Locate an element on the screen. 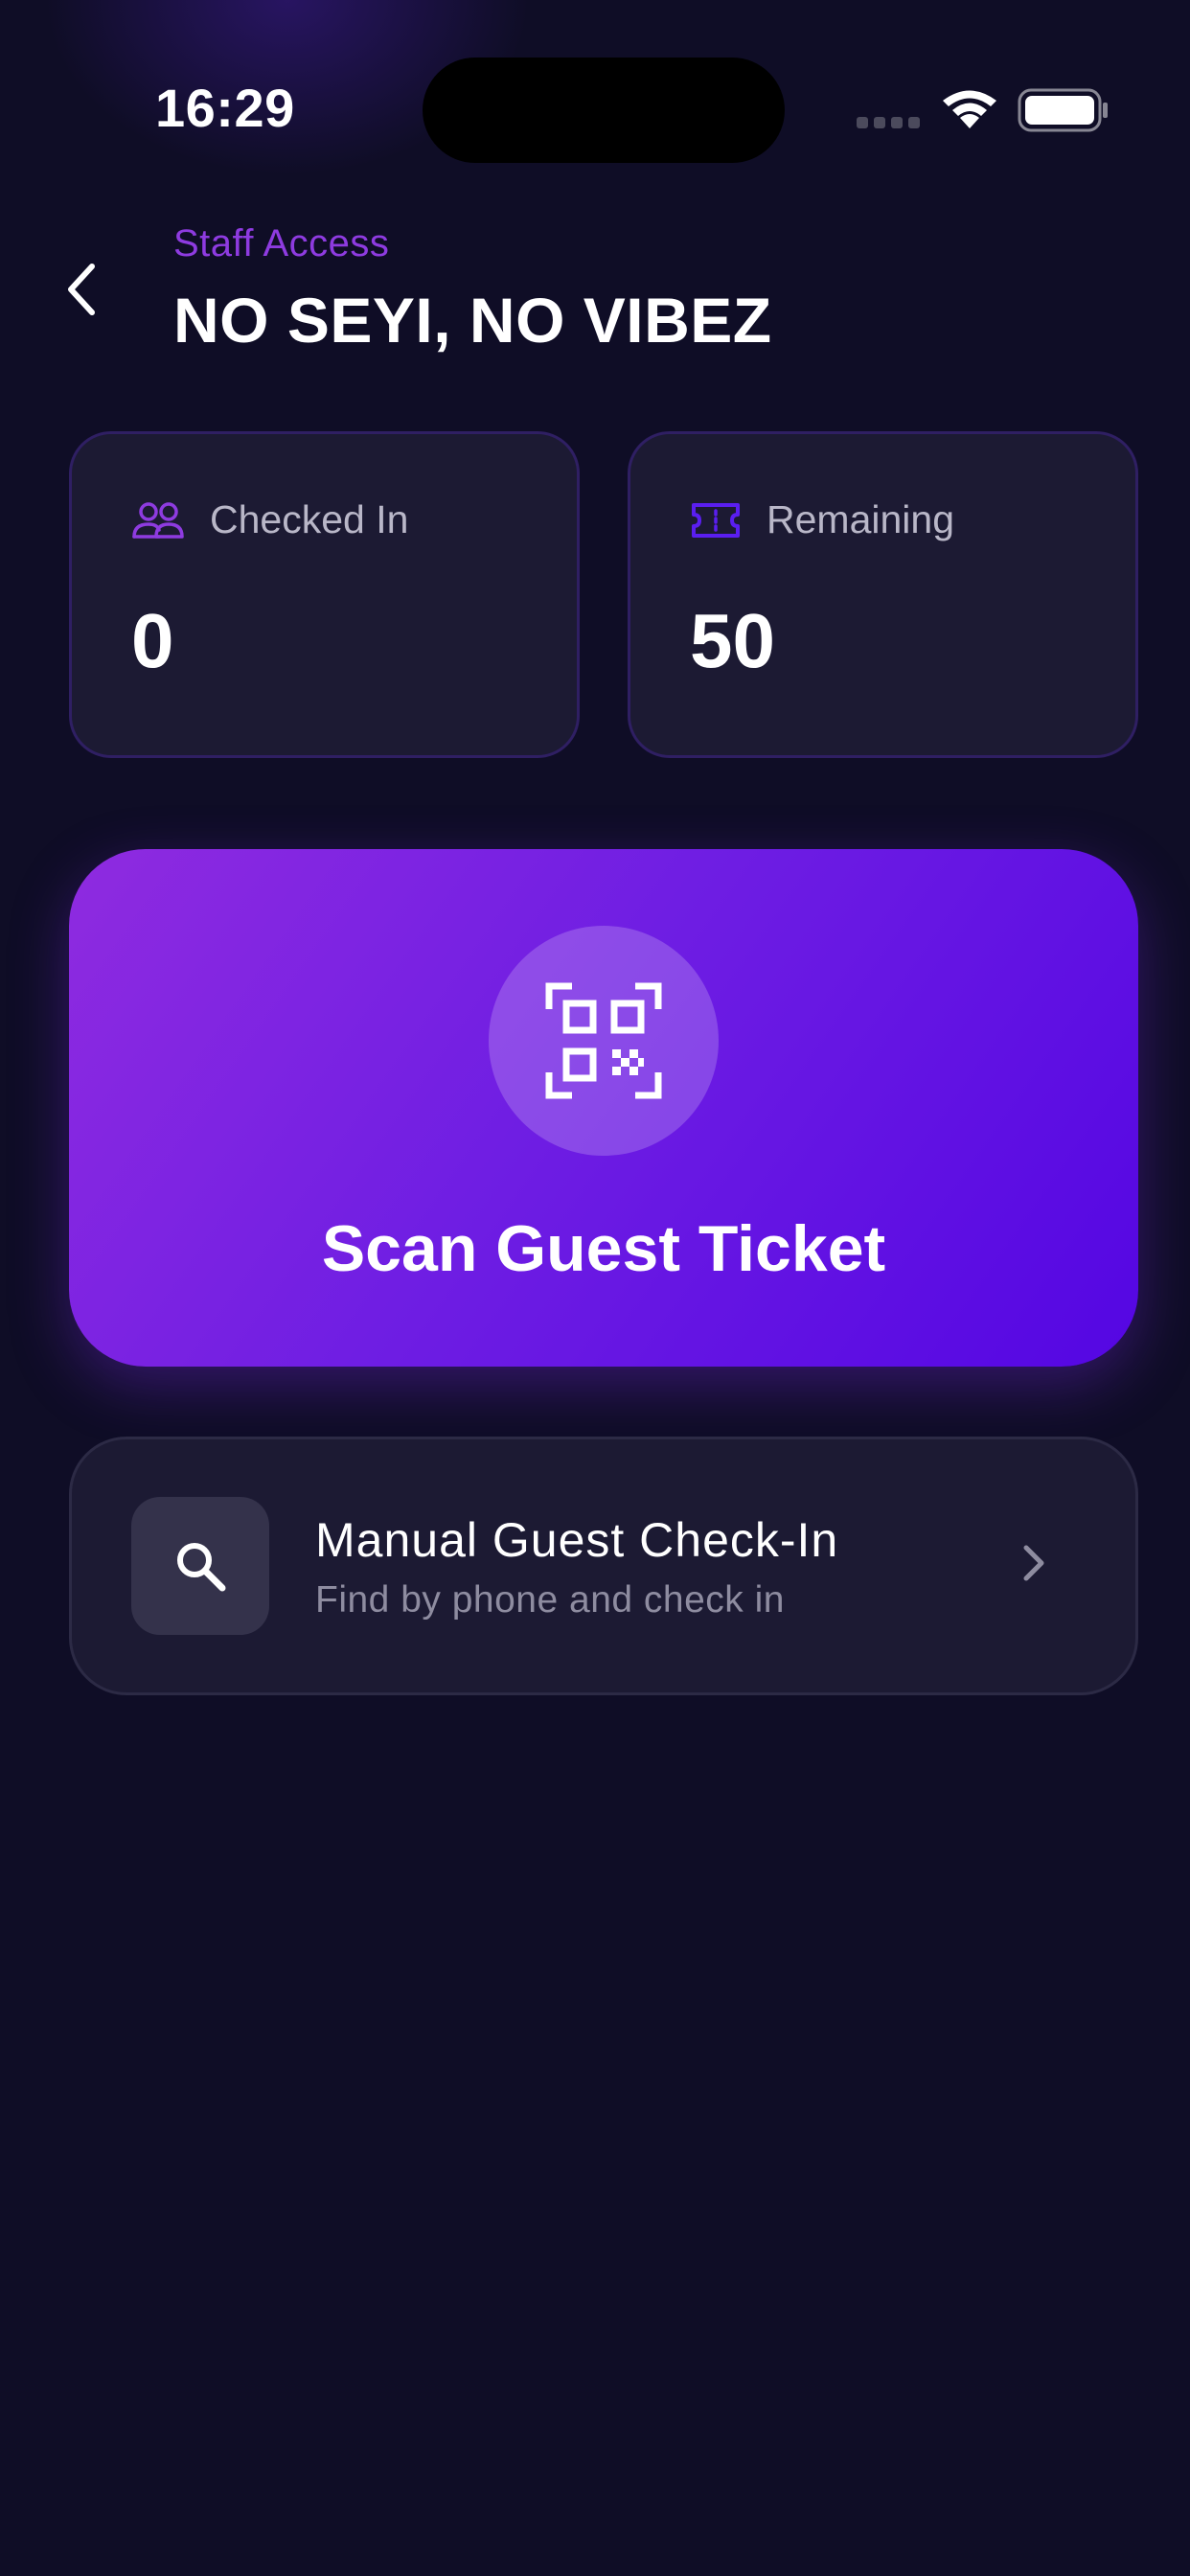 This screenshot has height=2576, width=1190. remaining-label-row: Remaining is located at coordinates (822, 519).